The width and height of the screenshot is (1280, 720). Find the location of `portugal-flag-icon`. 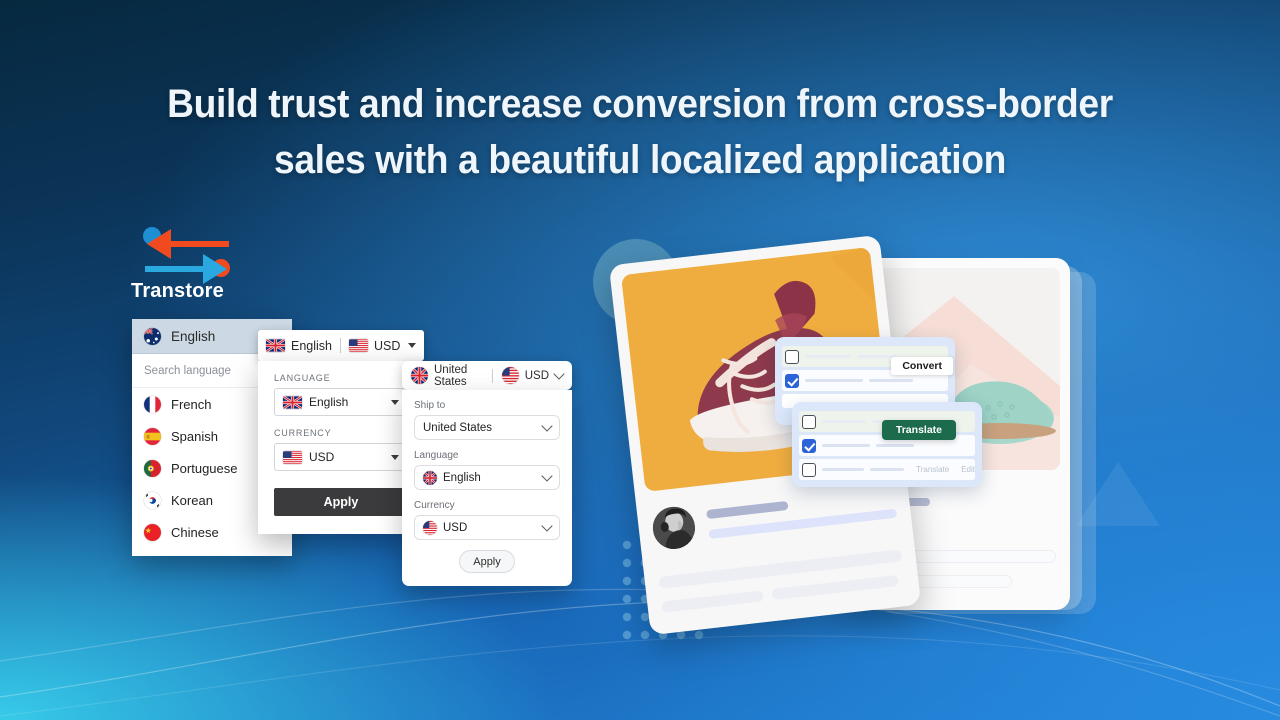

portugal-flag-icon is located at coordinates (152, 468).